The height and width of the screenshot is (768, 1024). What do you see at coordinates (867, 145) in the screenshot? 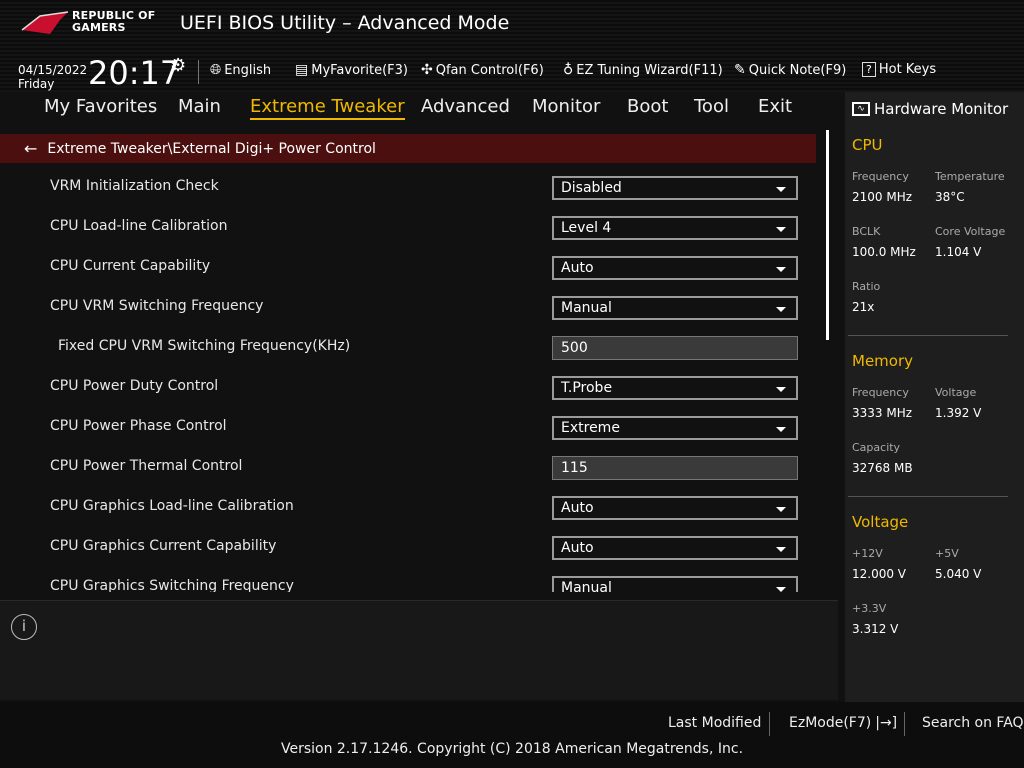
I see `cpu-section-title: CPU` at bounding box center [867, 145].